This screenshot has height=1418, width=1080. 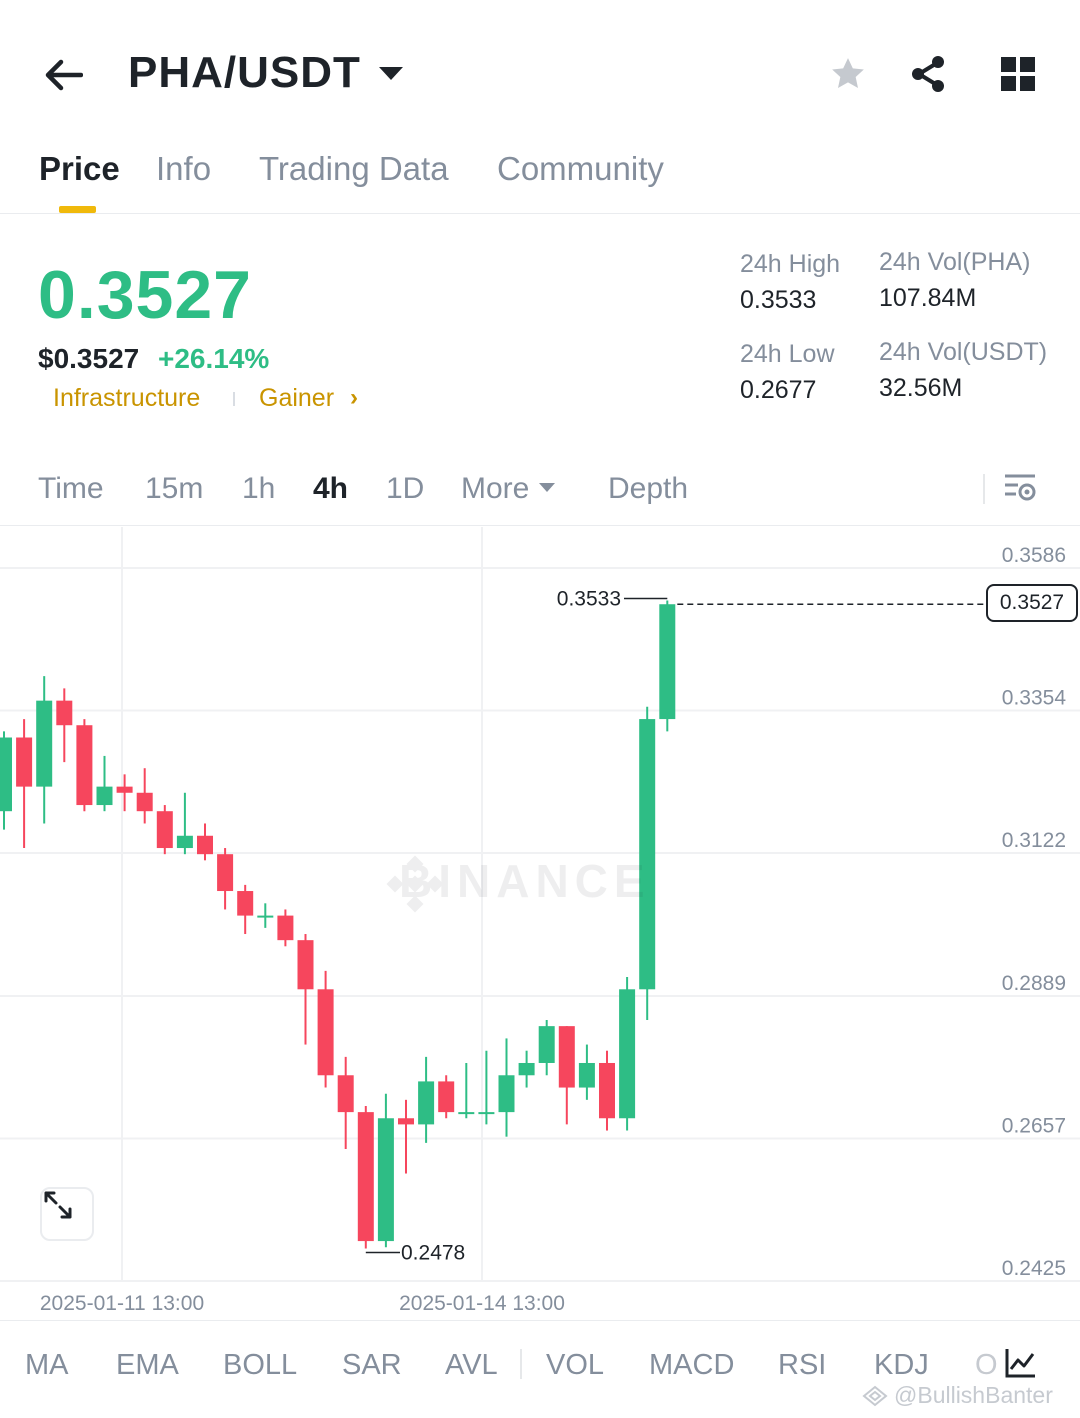 I want to click on chevron-right-icon: ›, so click(x=354, y=398).